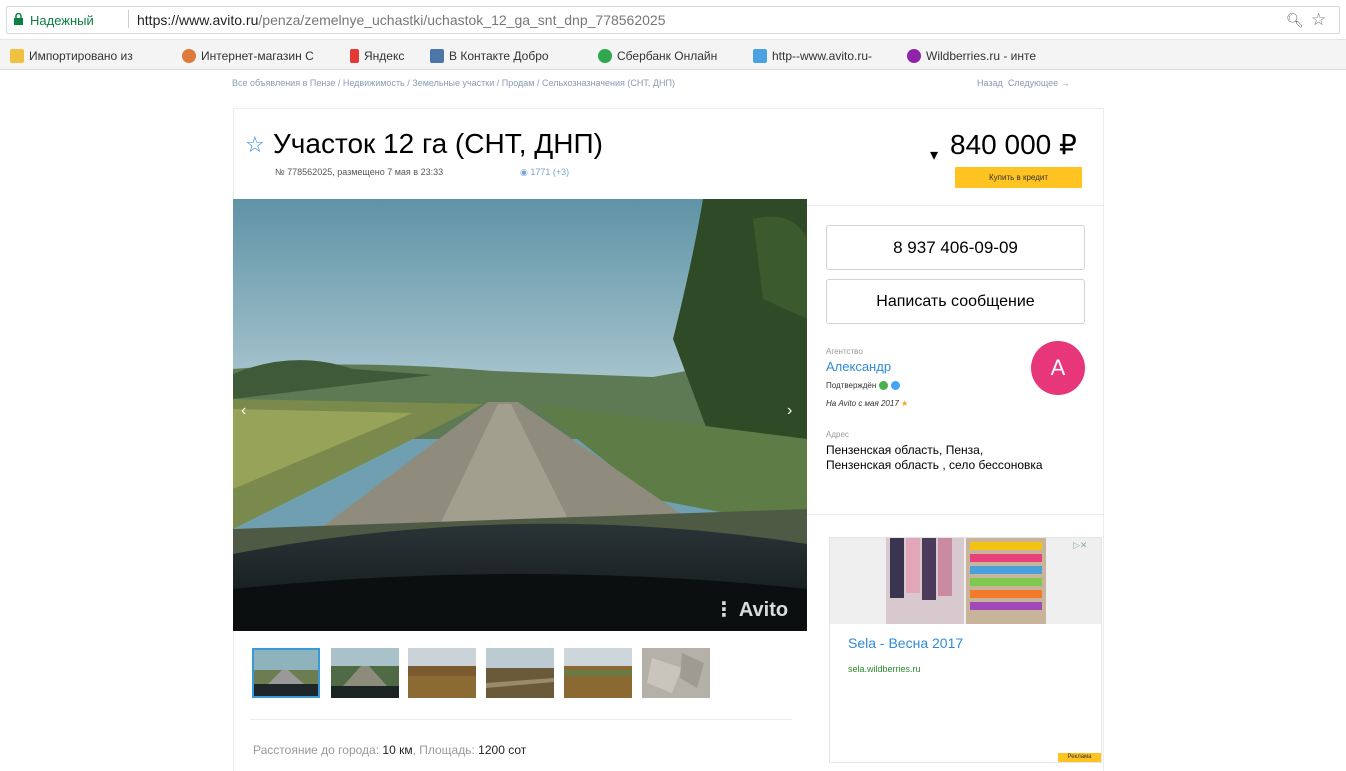 The width and height of the screenshot is (1346, 771). What do you see at coordinates (377, 56) in the screenshot?
I see `bookmark-item: Яндекс` at bounding box center [377, 56].